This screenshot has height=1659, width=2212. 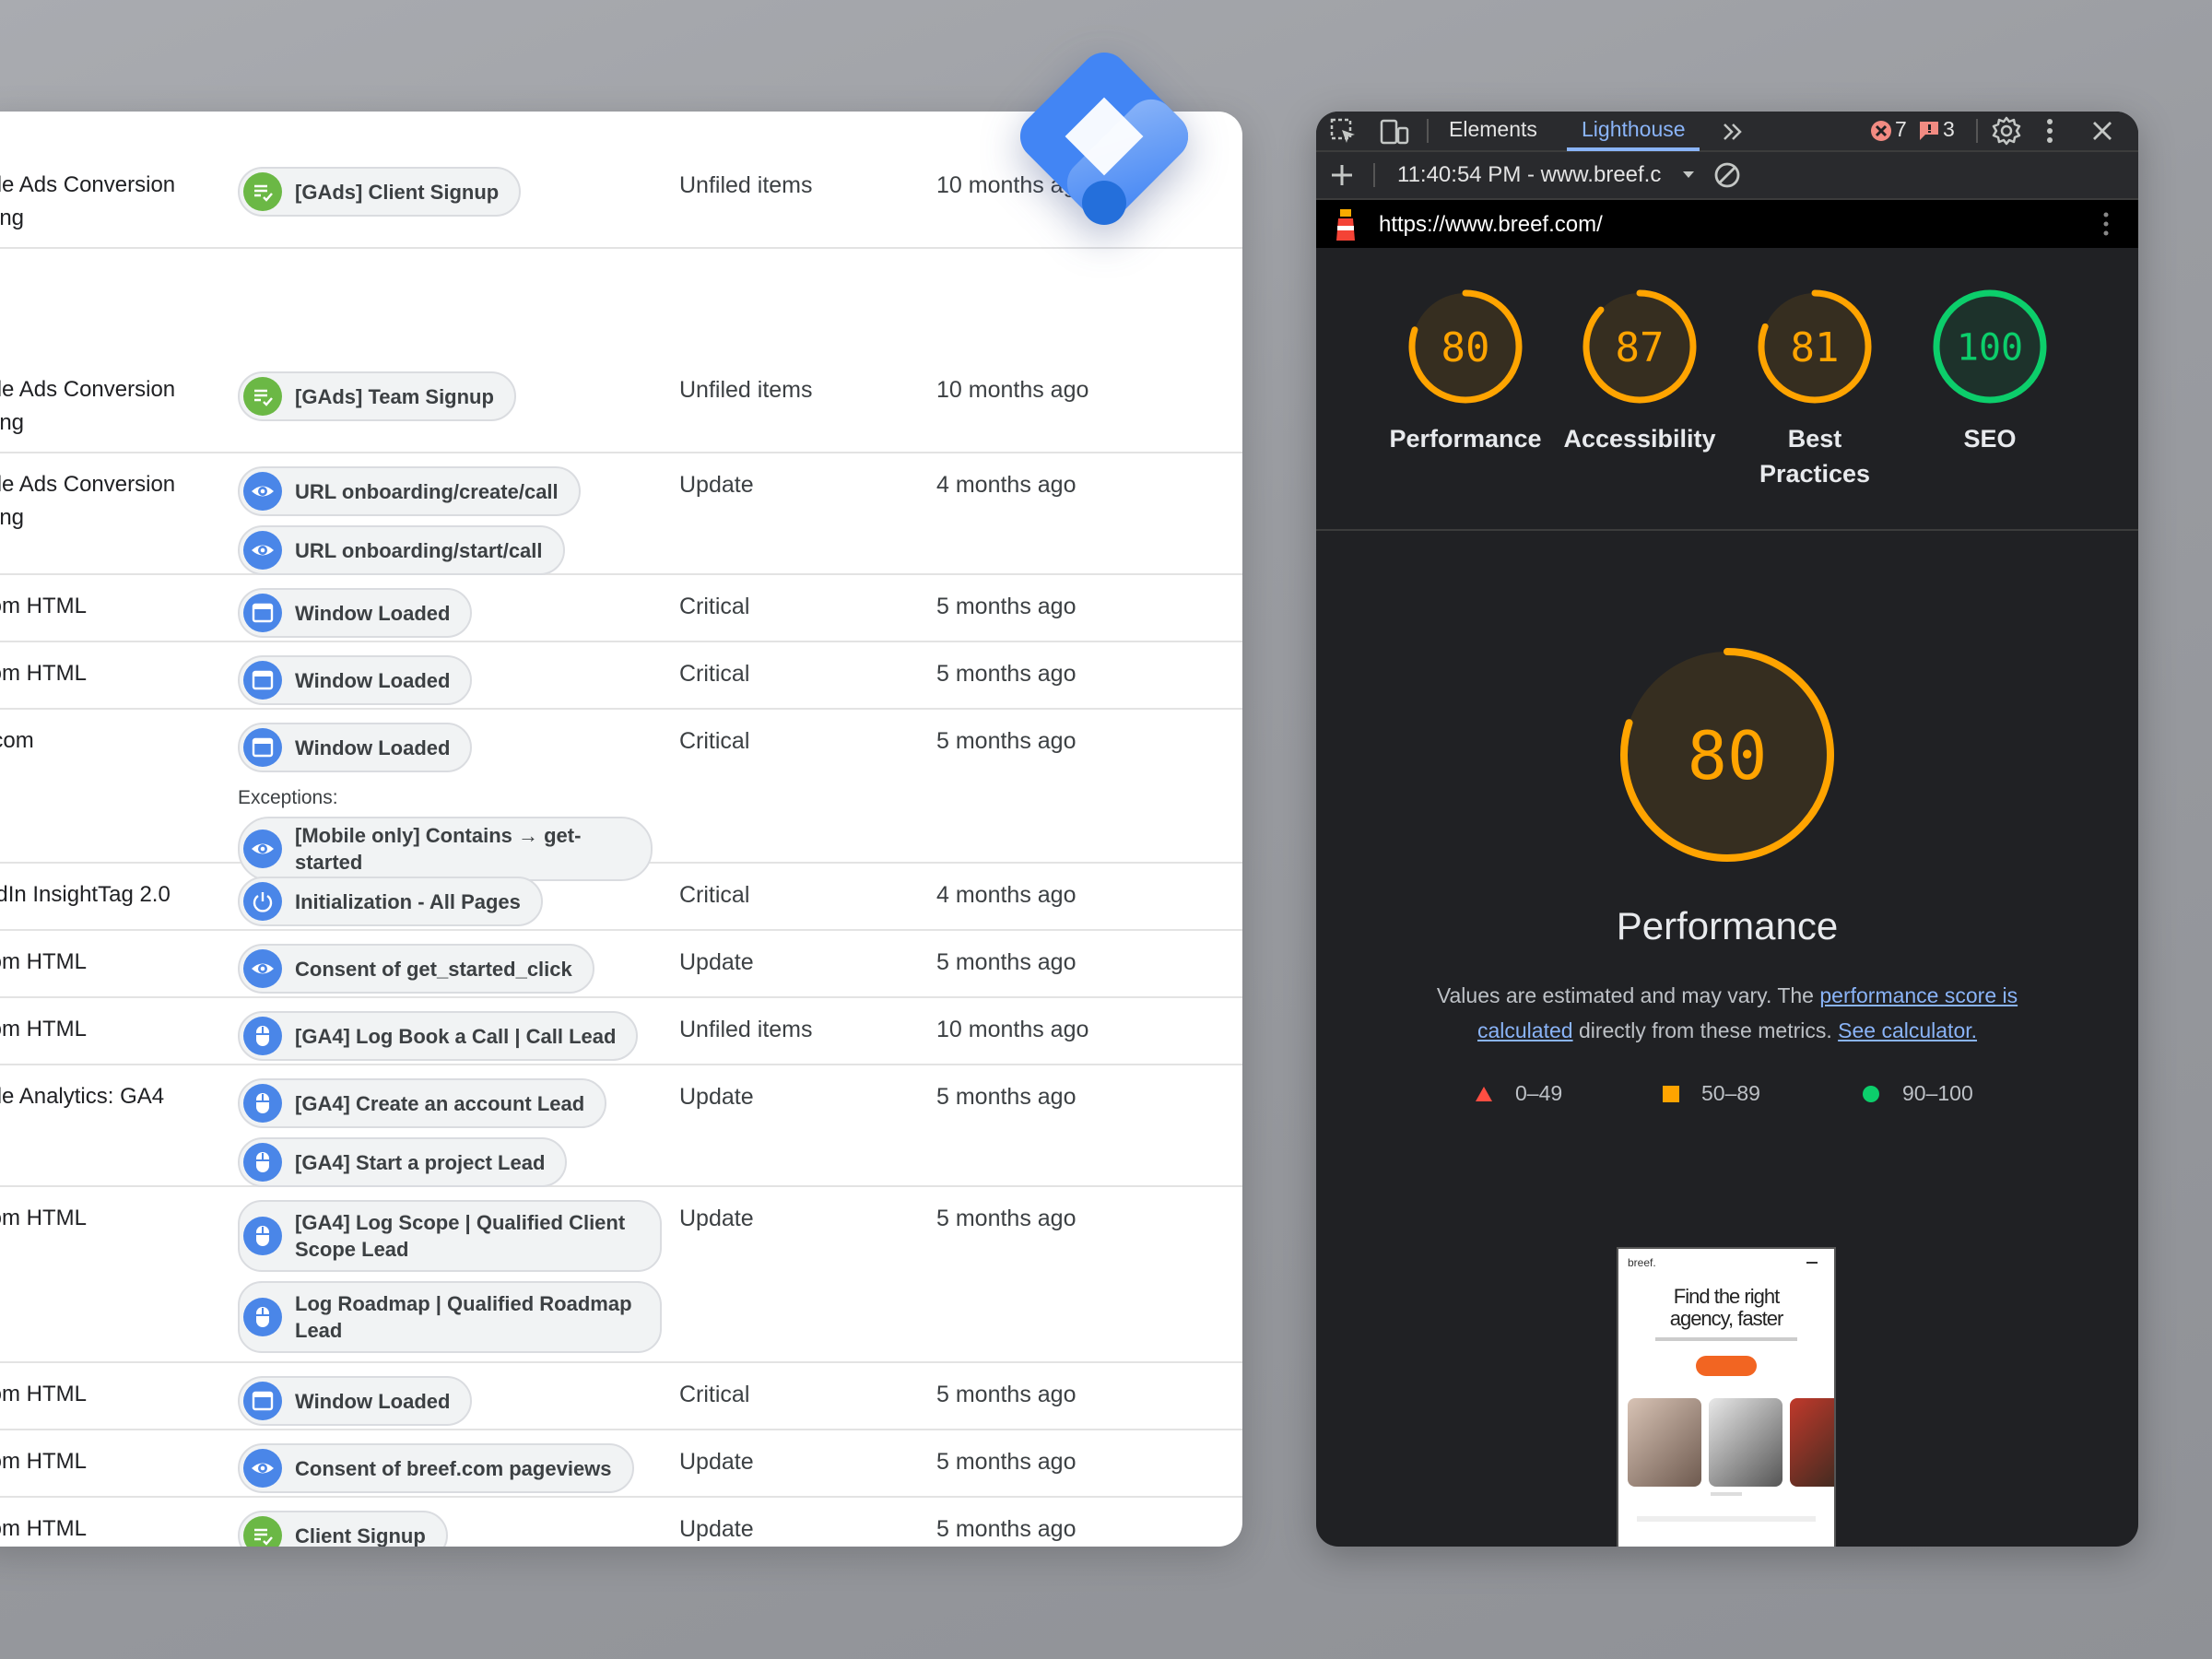 I want to click on score-gauge: 100, so click(x=1990, y=346).